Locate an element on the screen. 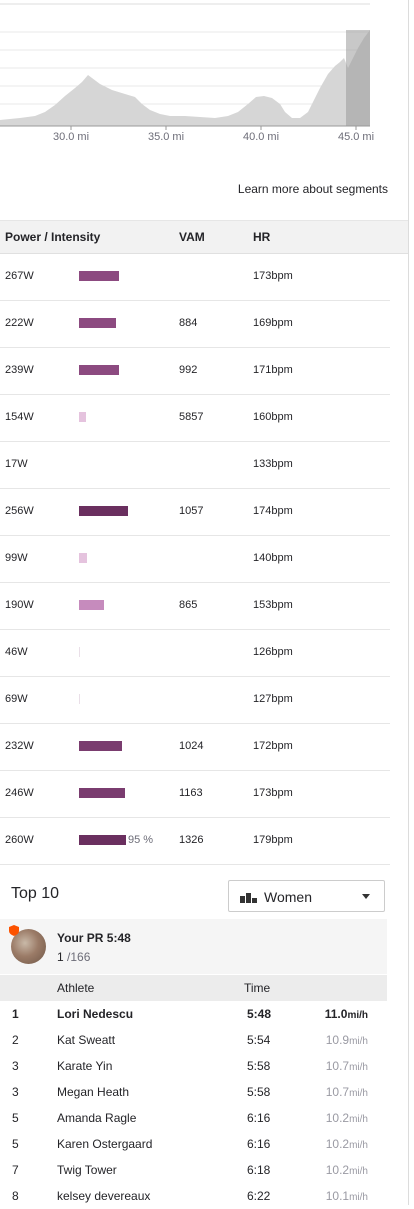  table-row: 69W 127bpm is located at coordinates (195, 700).